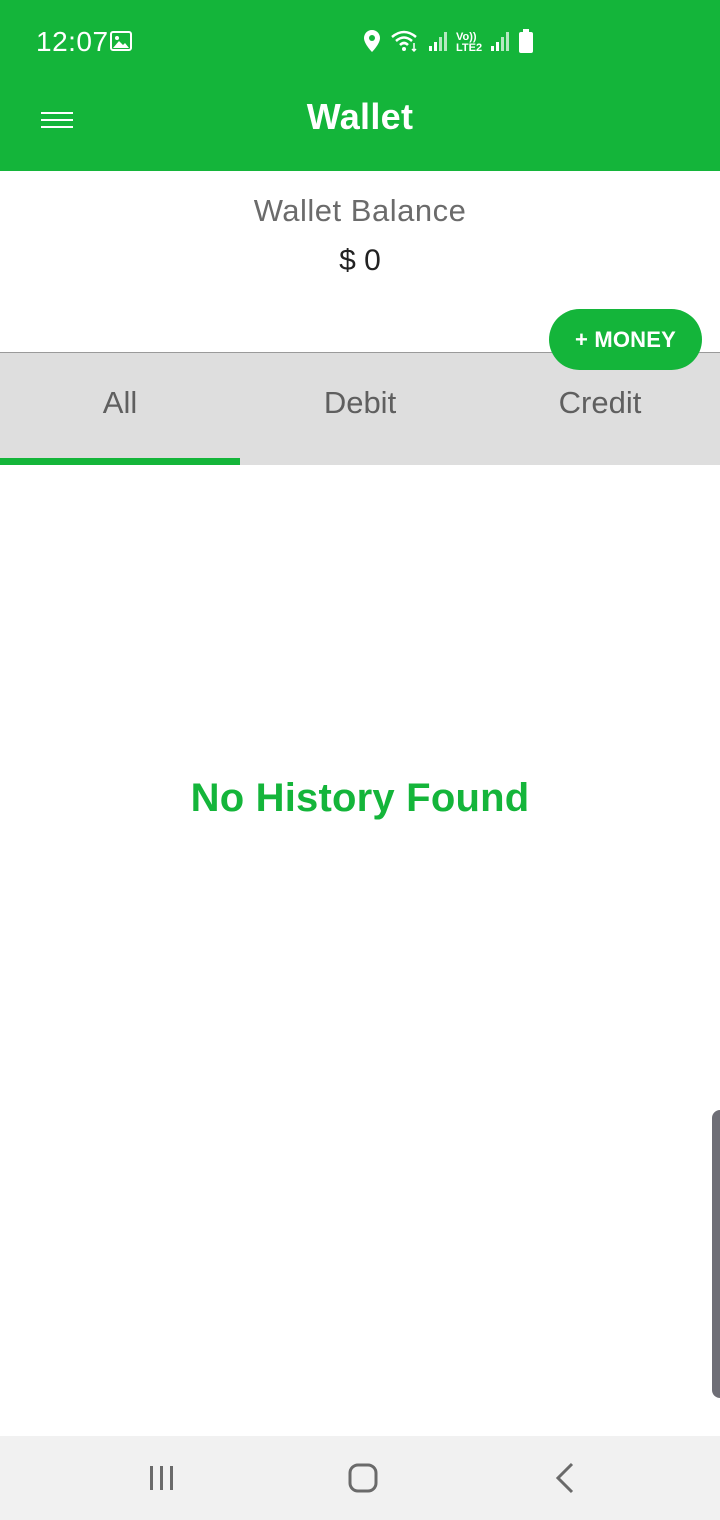 The height and width of the screenshot is (1520, 720). I want to click on add-money-button: + MONEY, so click(625, 339).